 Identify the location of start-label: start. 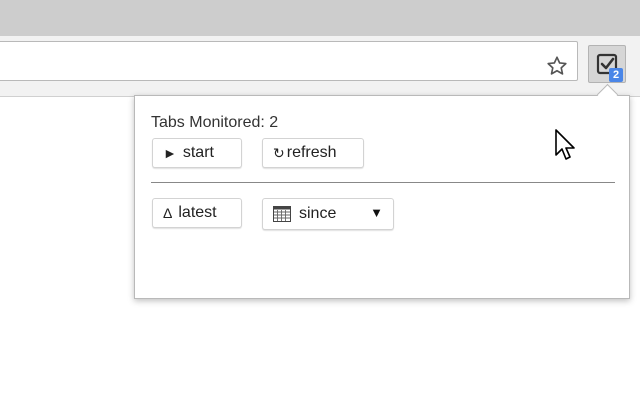
(198, 152).